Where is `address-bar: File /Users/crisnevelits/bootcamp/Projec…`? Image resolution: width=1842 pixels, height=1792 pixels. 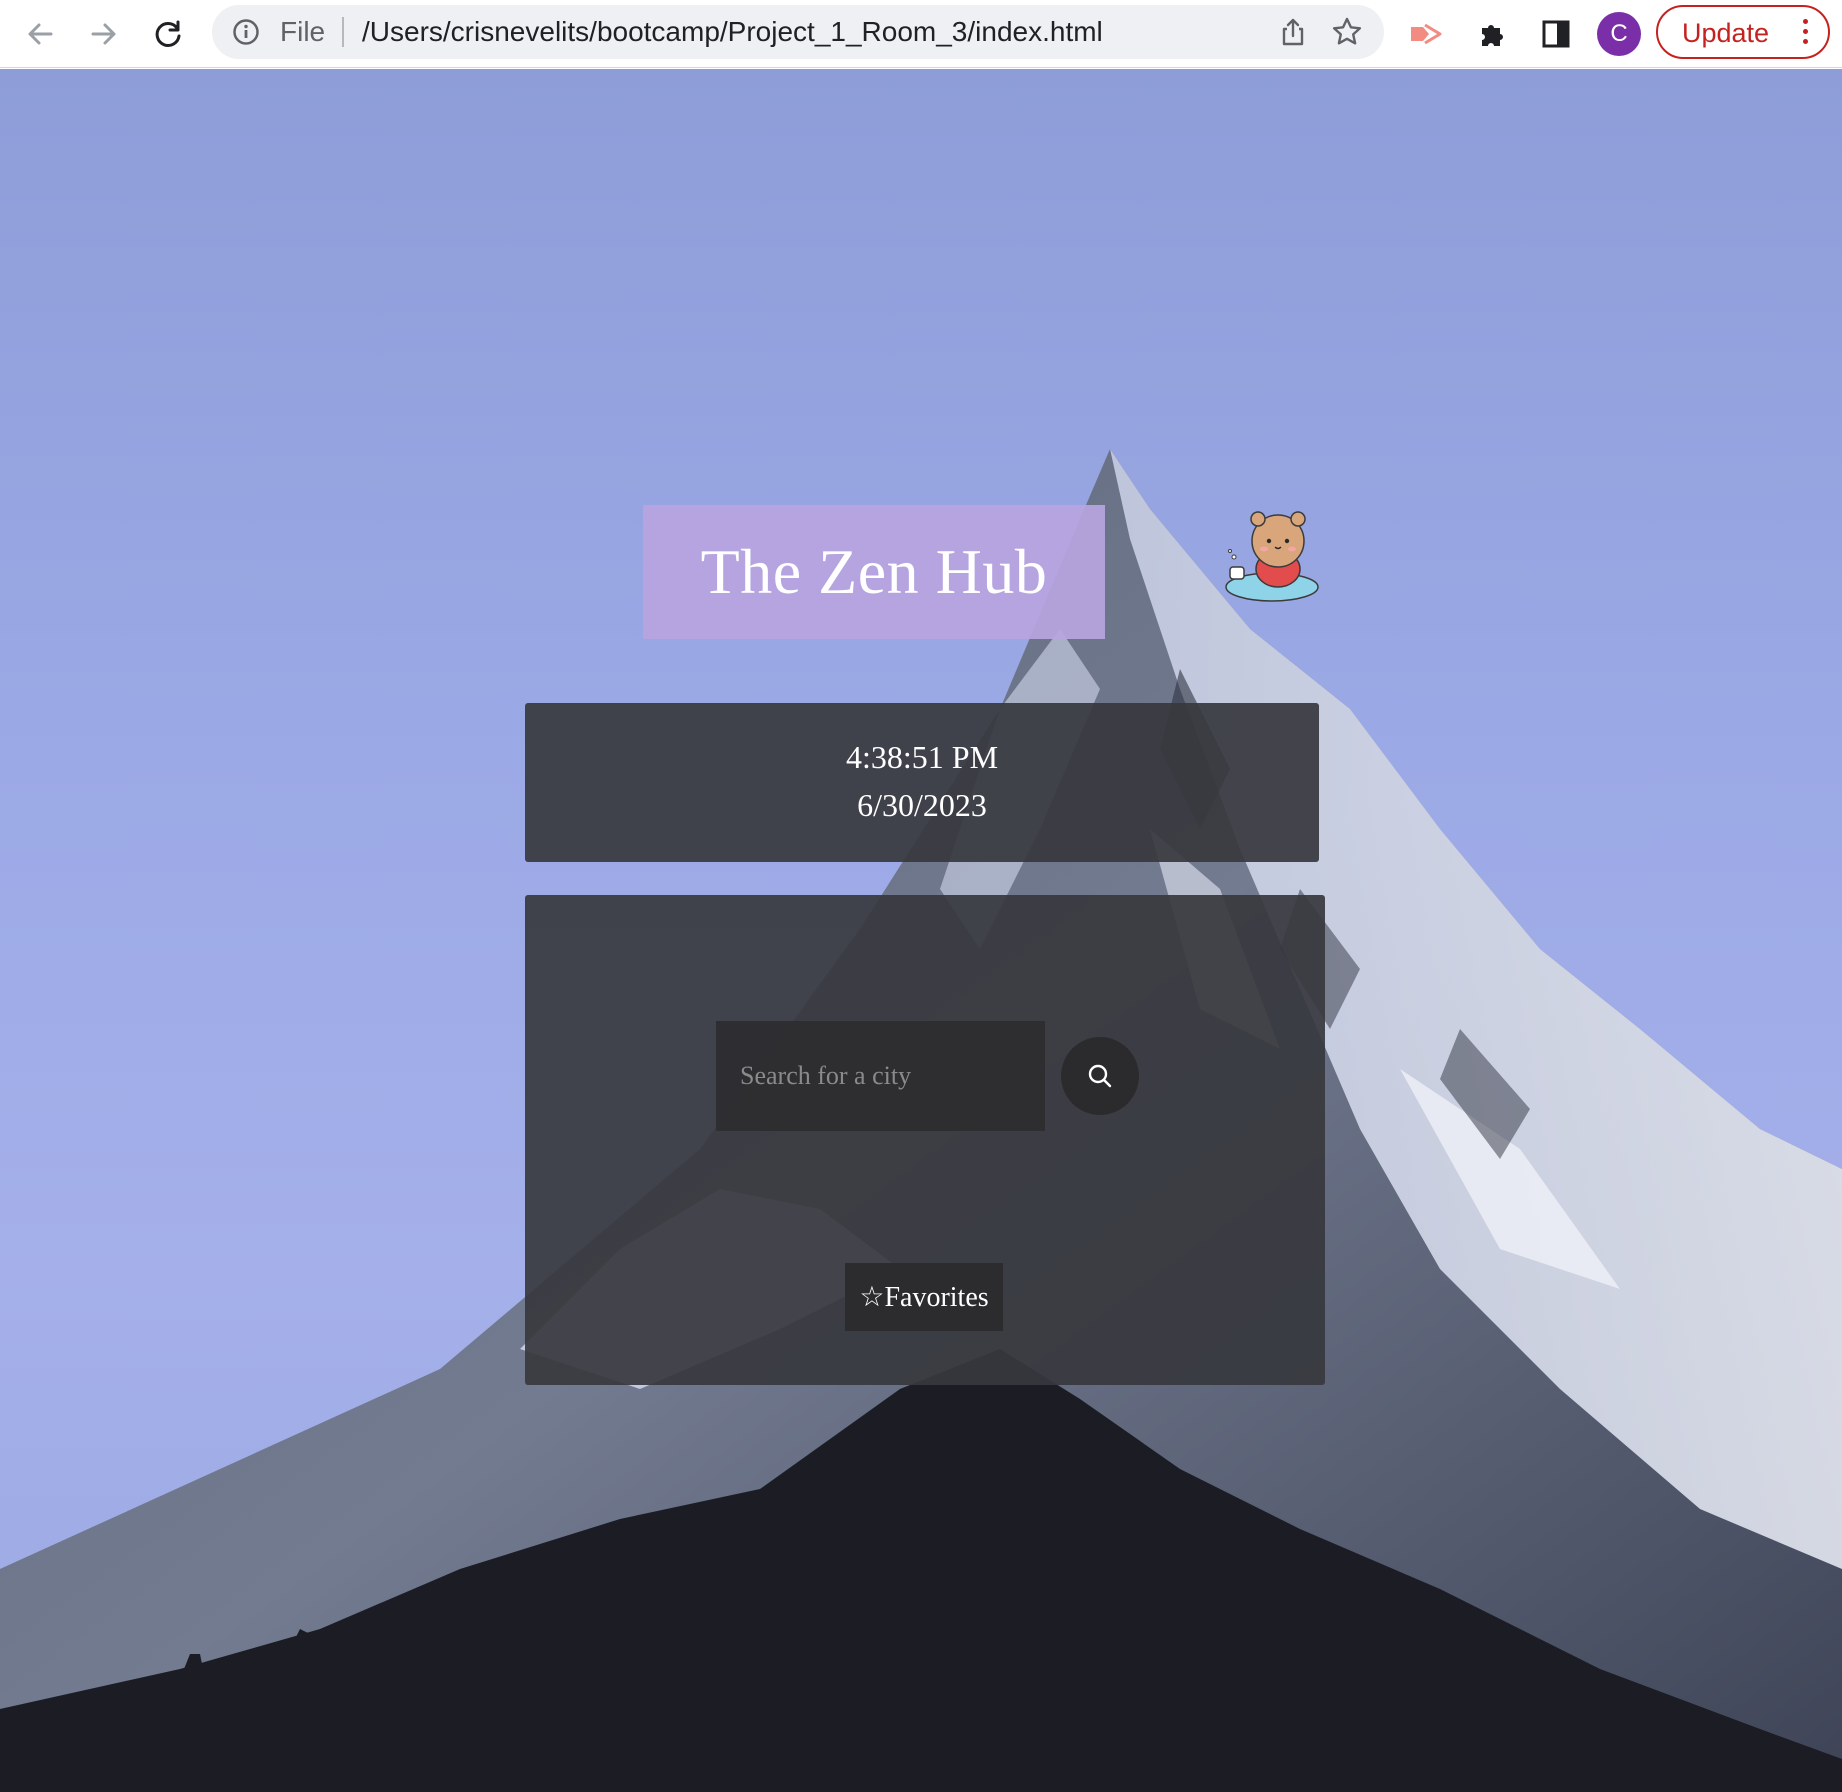
address-bar: File /Users/crisnevelits/bootcamp/Projec… is located at coordinates (798, 32).